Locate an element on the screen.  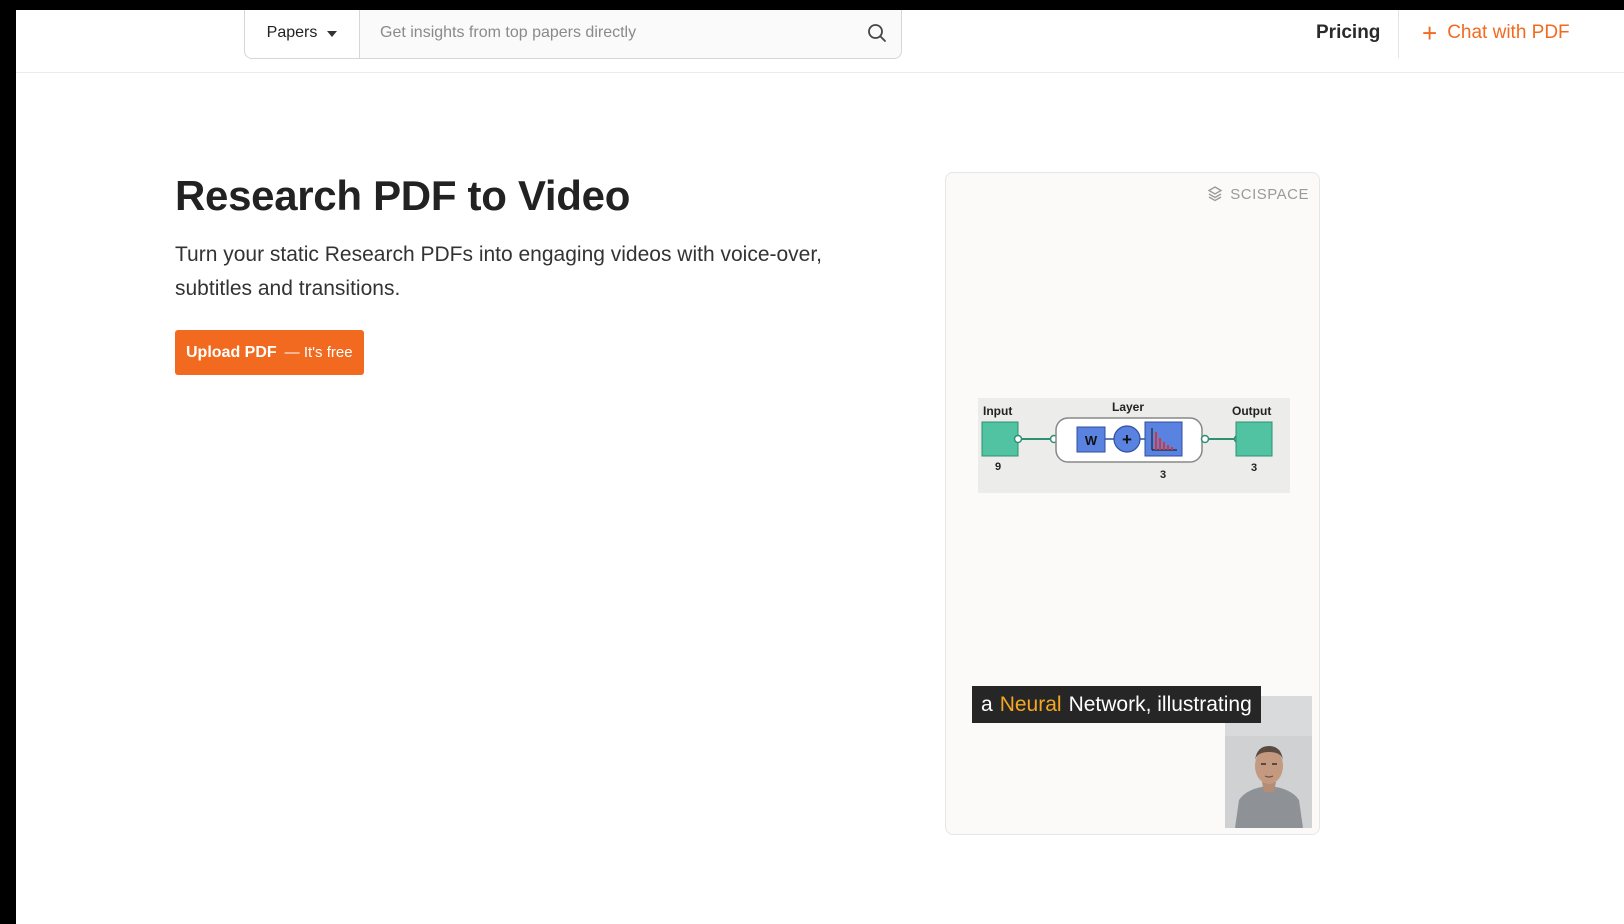
subtitle-rest: Network, illustrating is located at coordinates (1160, 704).